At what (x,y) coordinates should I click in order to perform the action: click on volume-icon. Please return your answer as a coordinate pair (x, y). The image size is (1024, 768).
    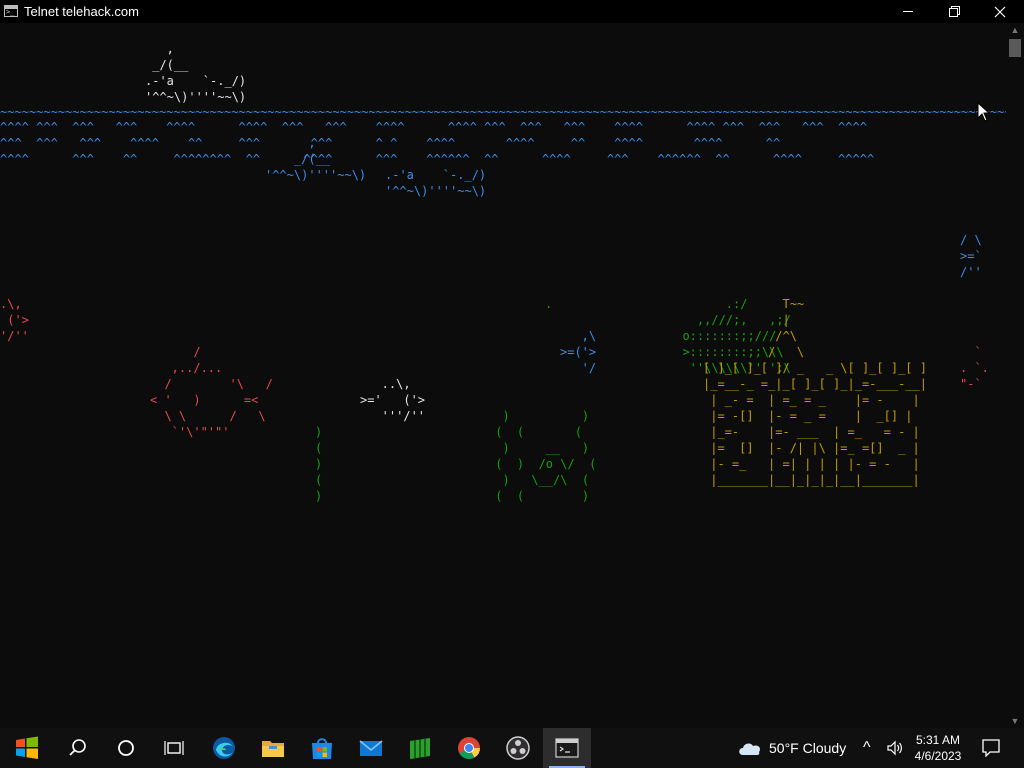
    Looking at the image, I should click on (895, 748).